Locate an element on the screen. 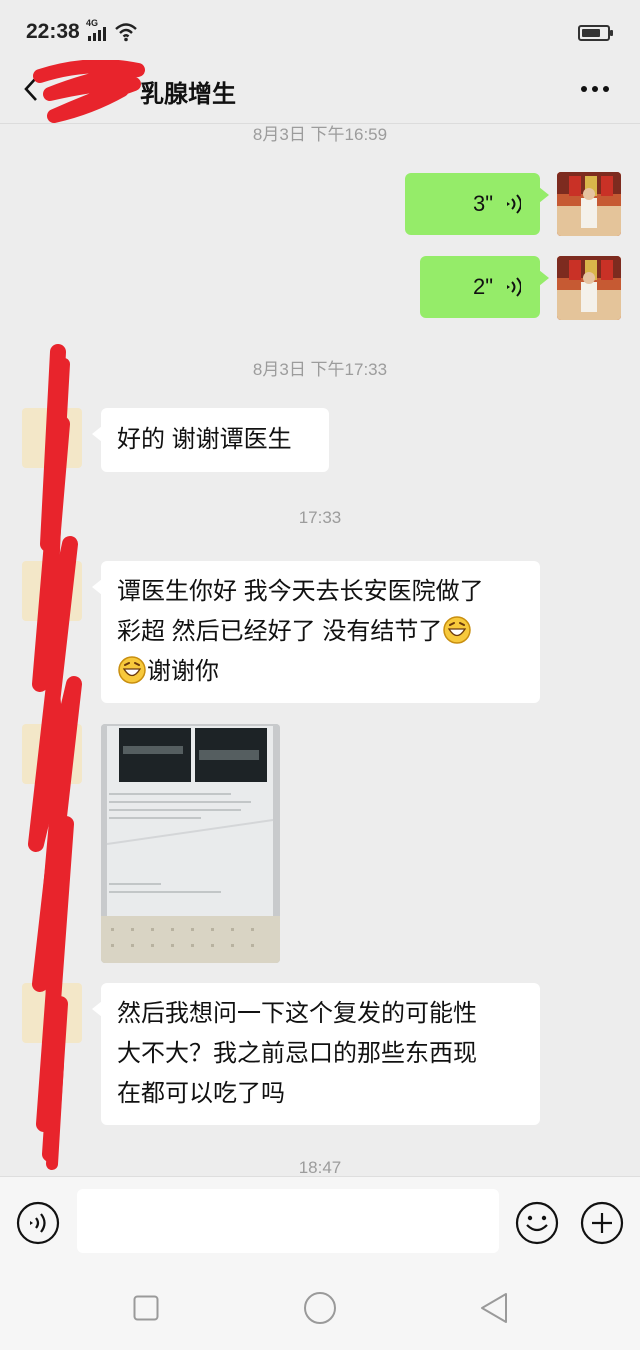 This screenshot has width=640, height=1350. message-input-bar is located at coordinates (320, 1221).